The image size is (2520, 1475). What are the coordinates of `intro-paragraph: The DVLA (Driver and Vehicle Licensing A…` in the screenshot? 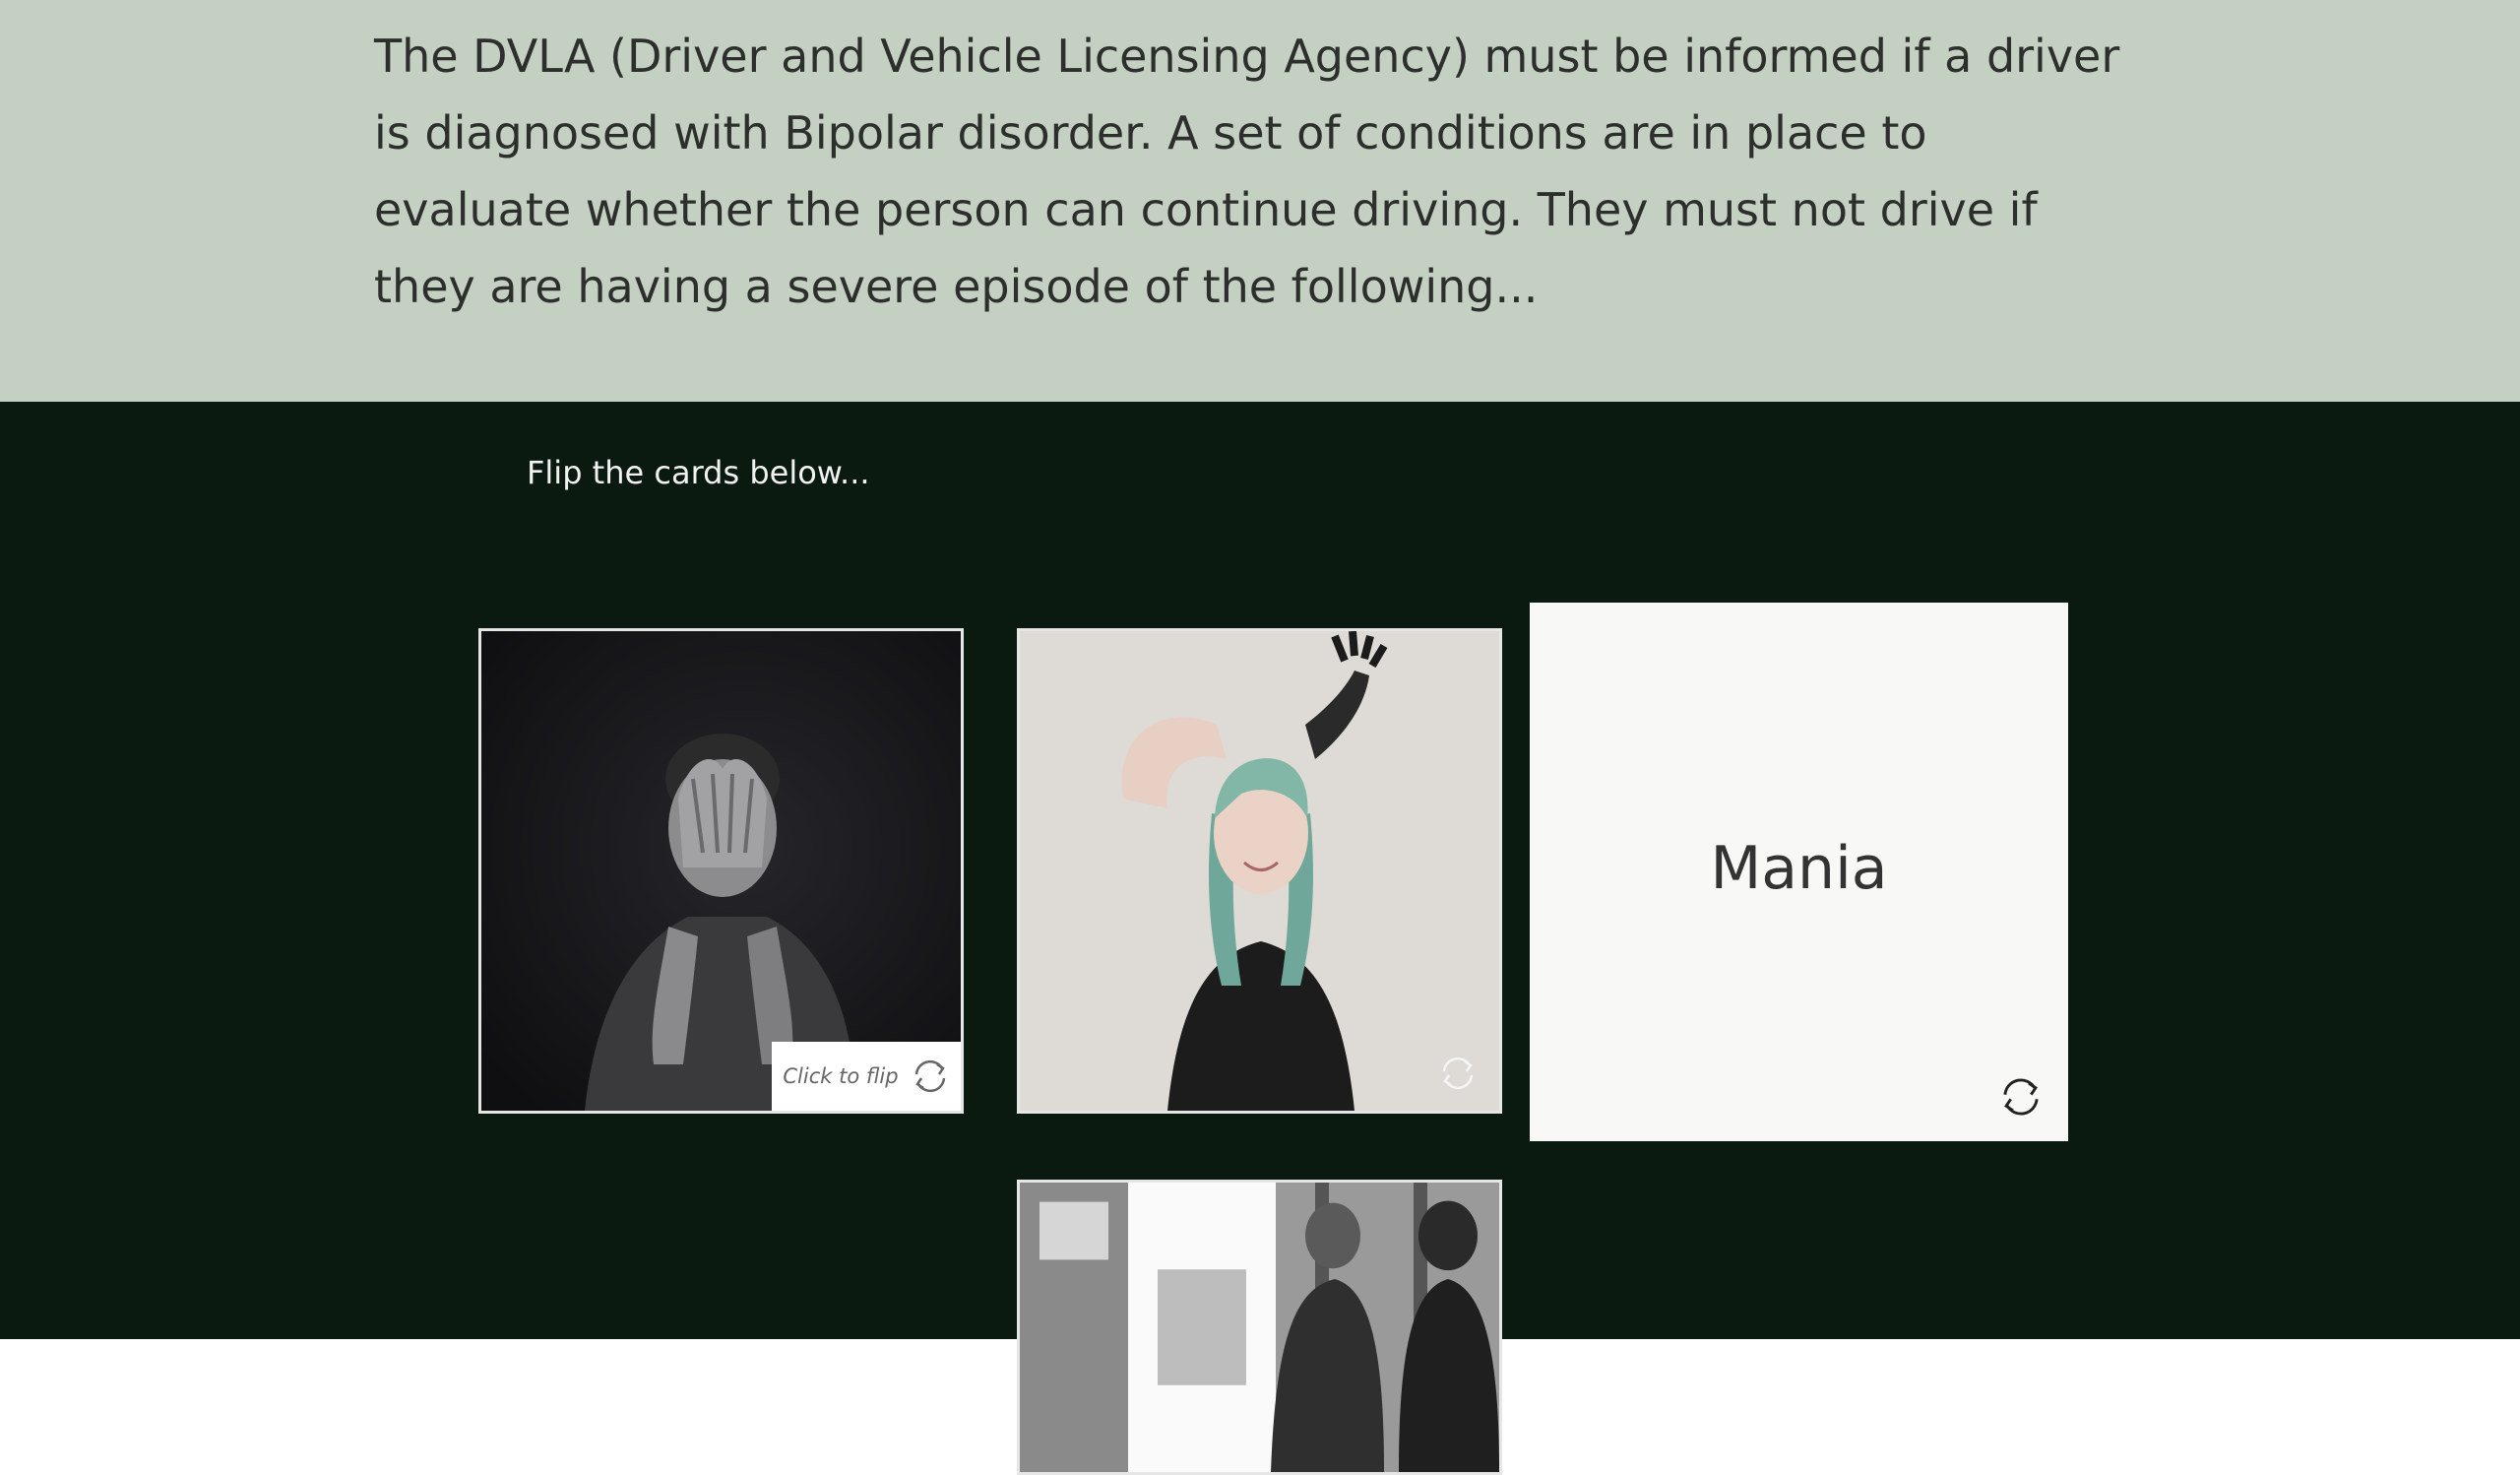 It's located at (1247, 171).